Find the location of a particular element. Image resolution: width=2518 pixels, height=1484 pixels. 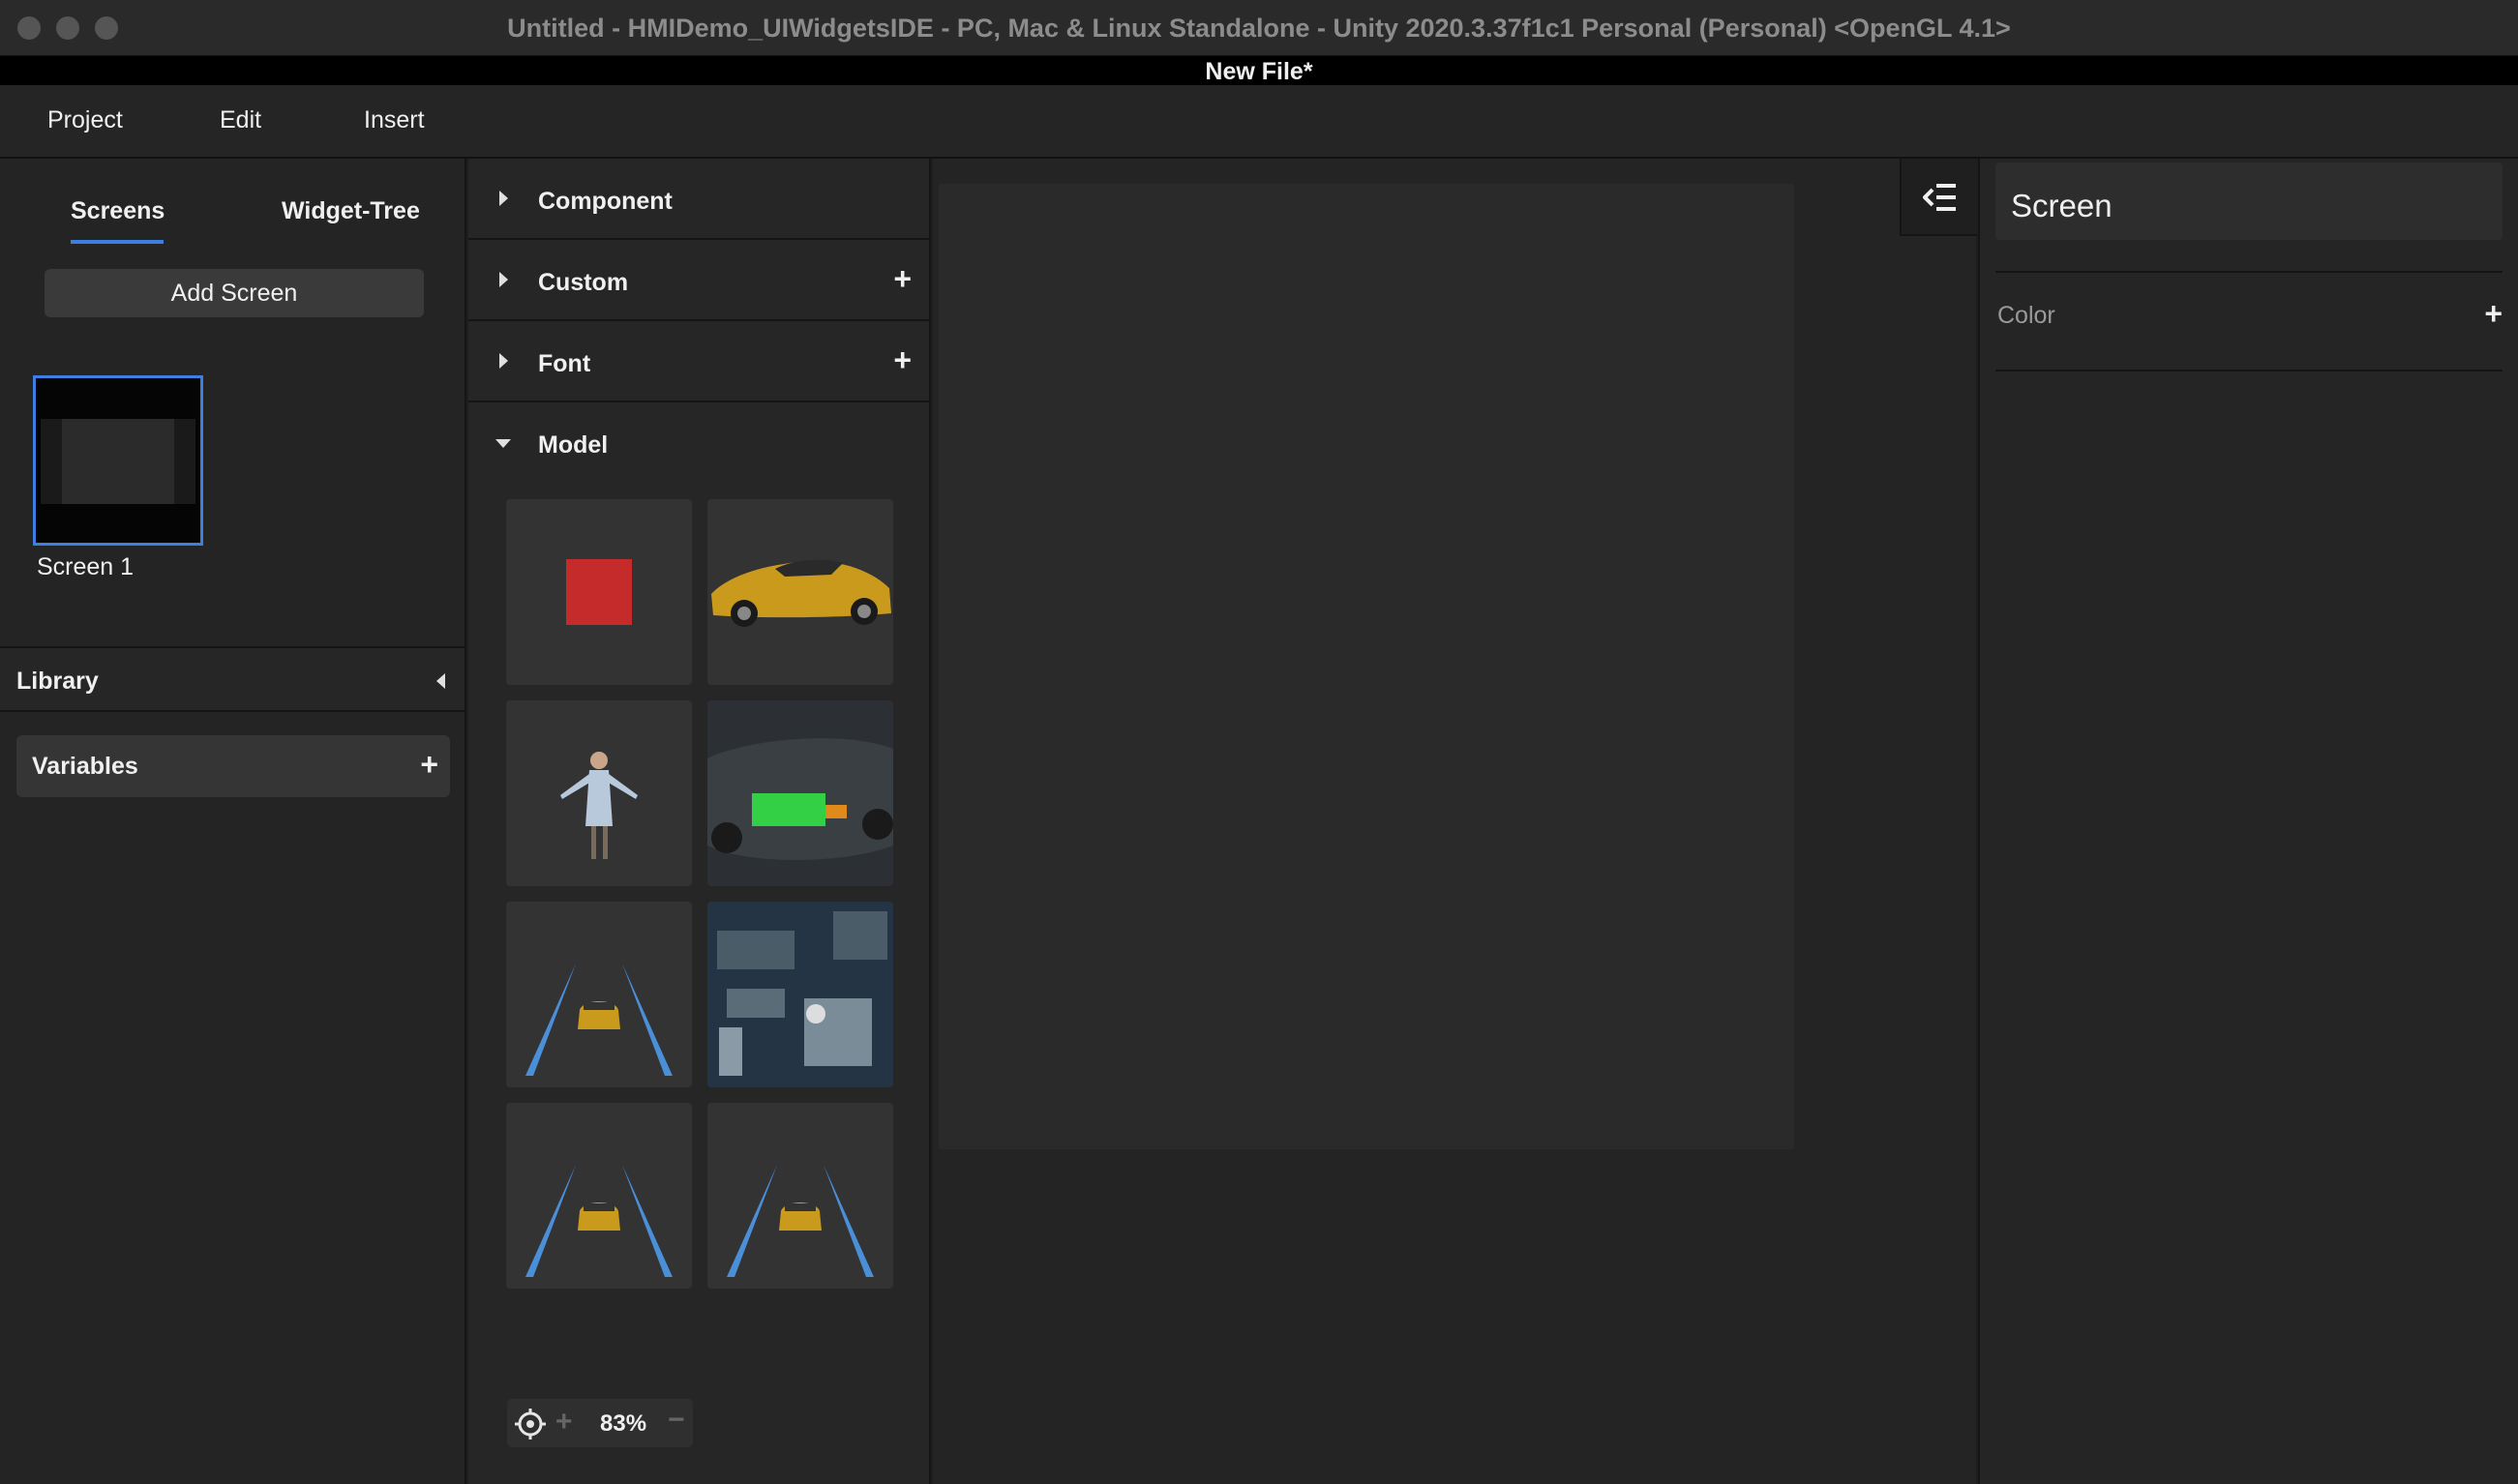

add-font-icon: + is located at coordinates (902, 359).